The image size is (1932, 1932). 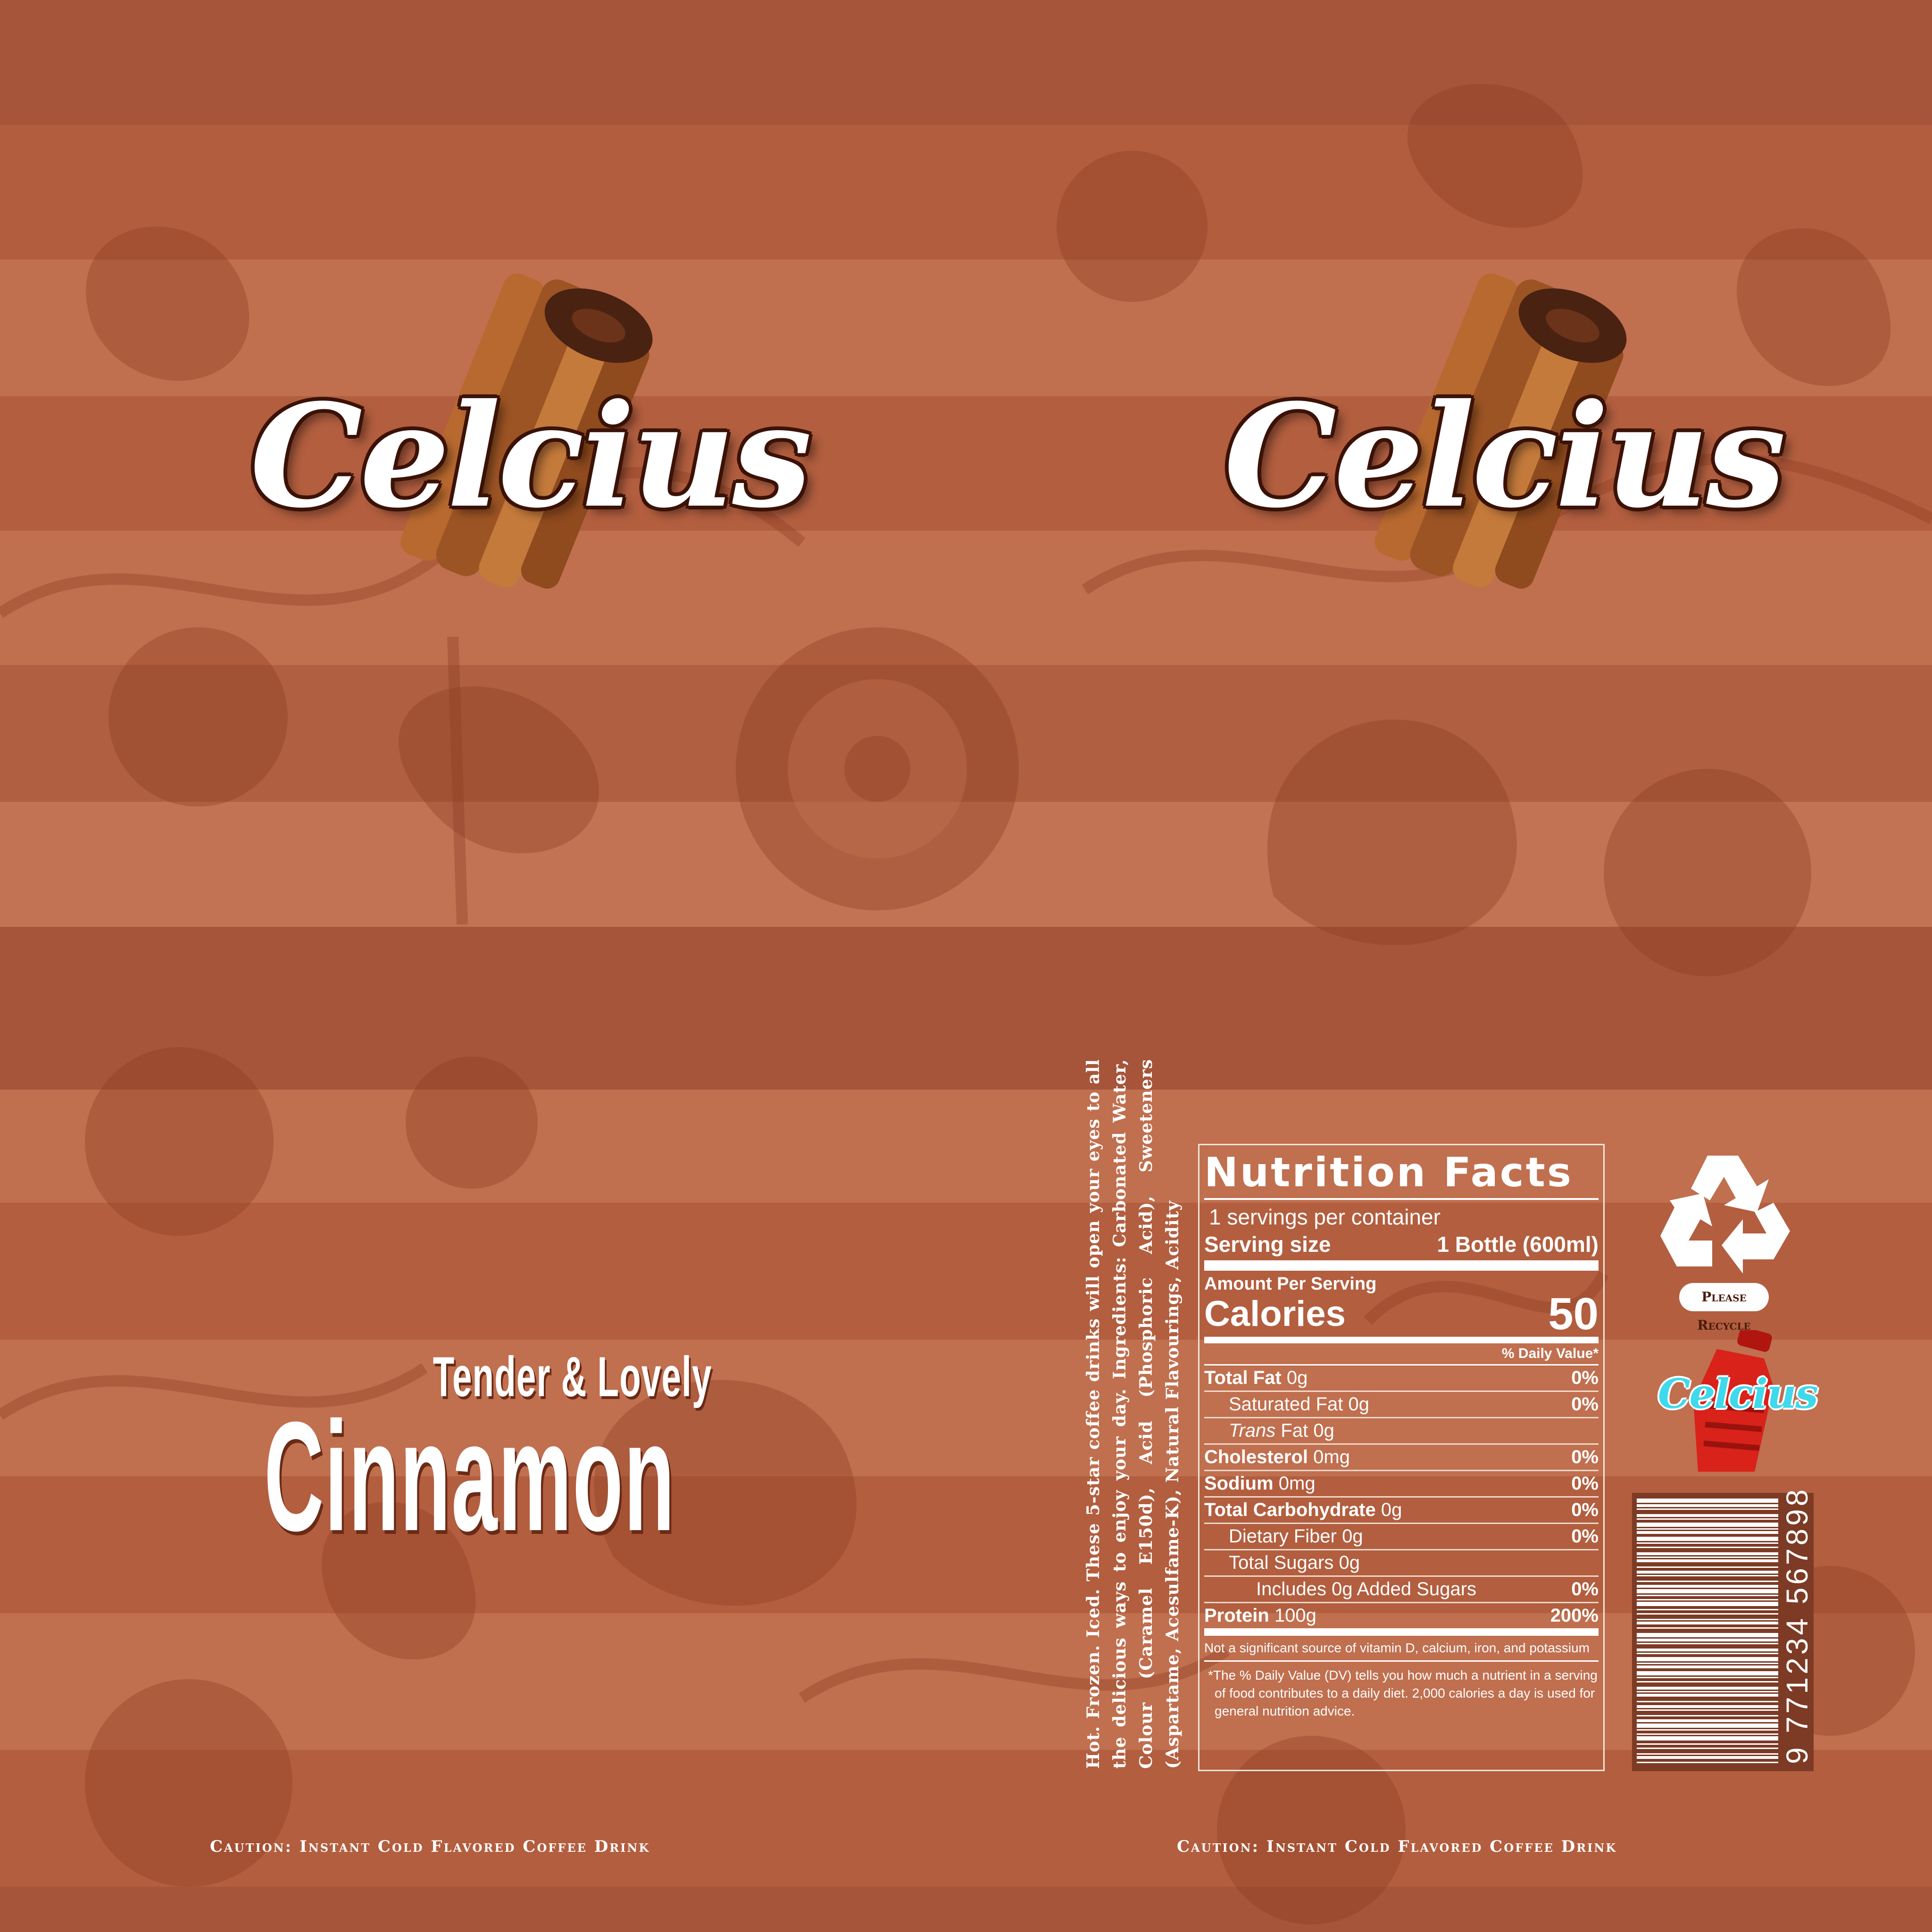 I want to click on nutrient-amount: 0mg, so click(x=1297, y=1483).